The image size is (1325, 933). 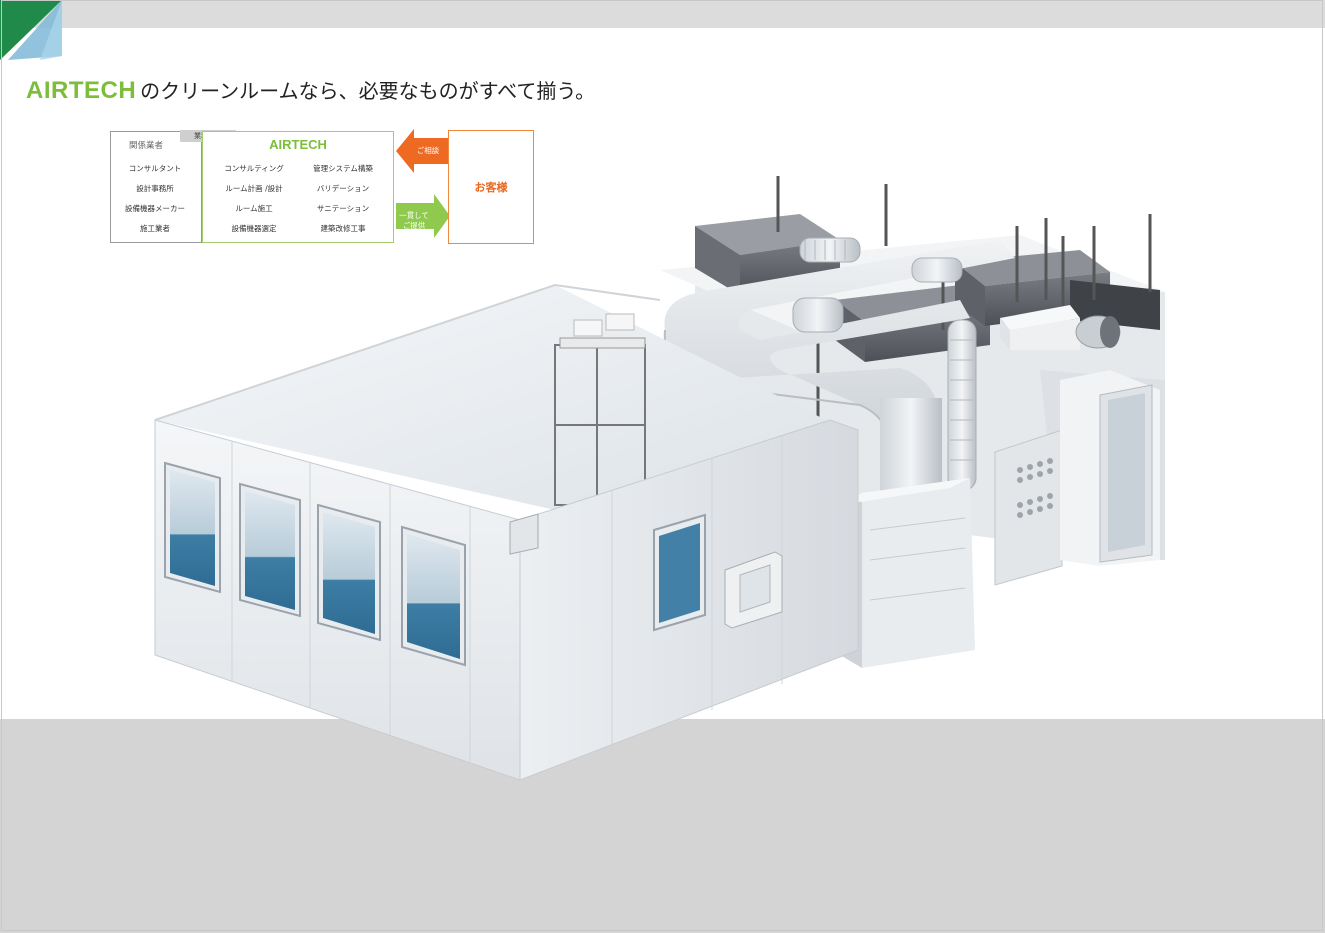 What do you see at coordinates (254, 188) in the screenshot?
I see `airtech-service: ルーム計画 /設計` at bounding box center [254, 188].